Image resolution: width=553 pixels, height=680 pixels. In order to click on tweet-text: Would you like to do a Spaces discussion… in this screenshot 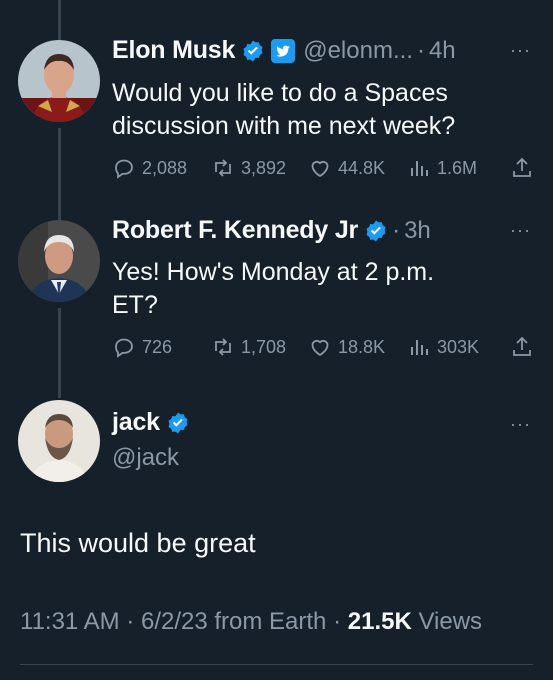, I will do `click(284, 109)`.